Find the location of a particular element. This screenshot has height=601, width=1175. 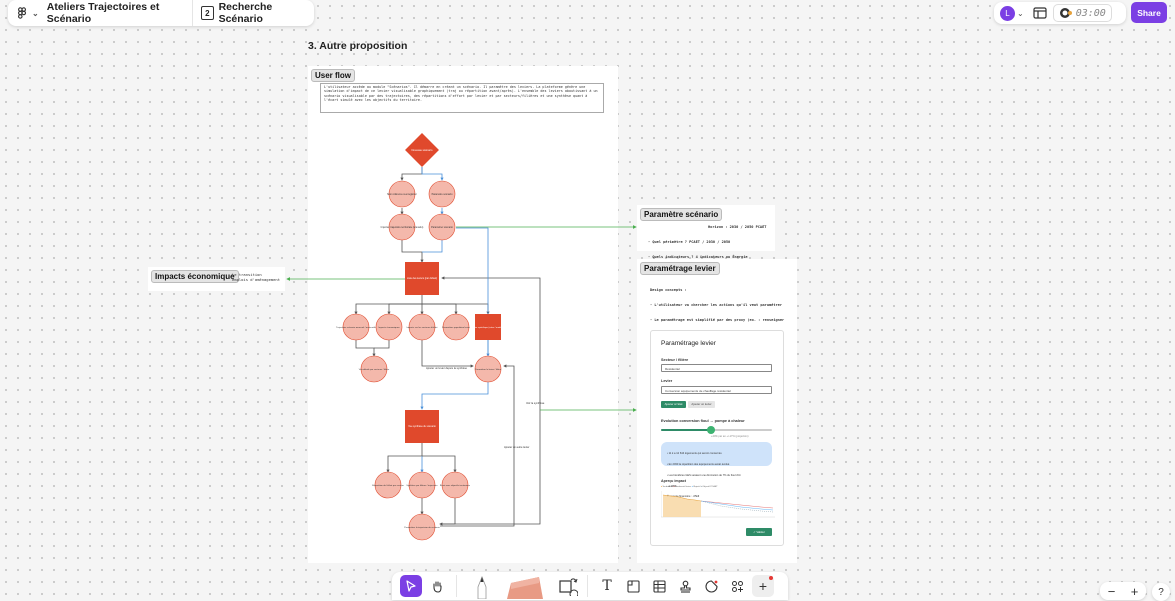

shape-icon is located at coordinates (568, 587).